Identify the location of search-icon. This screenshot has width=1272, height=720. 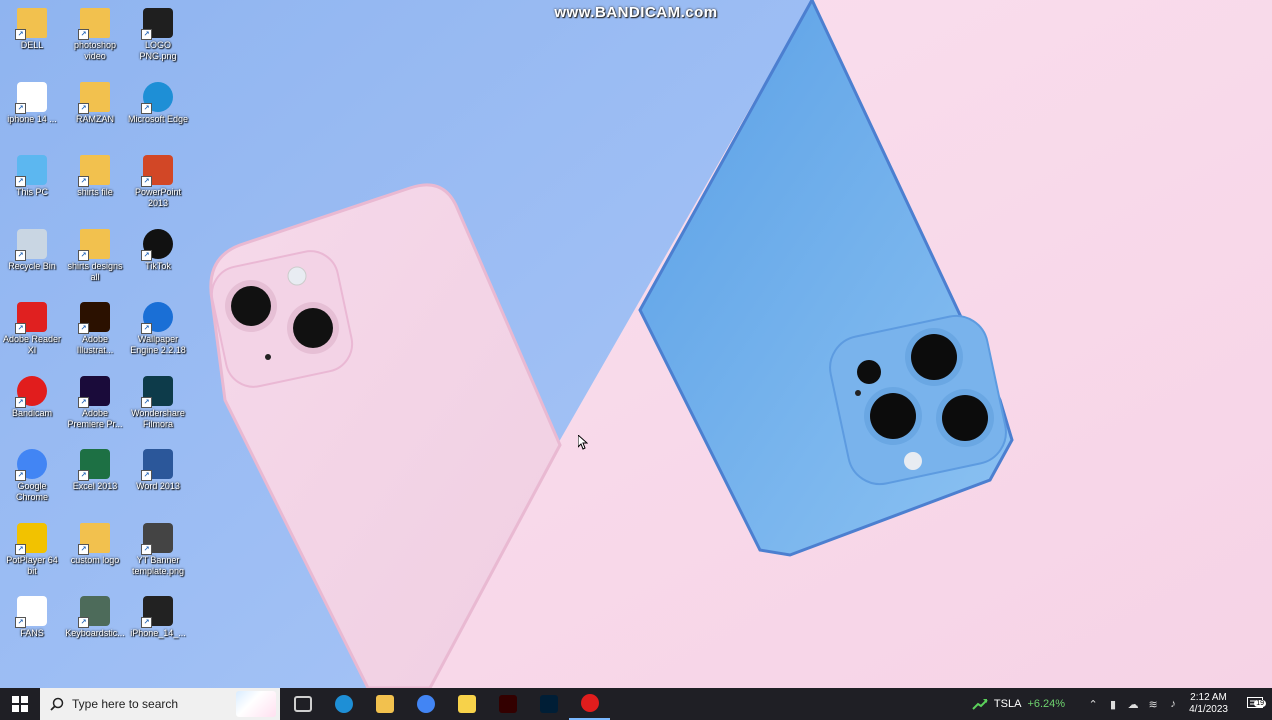
(57, 704).